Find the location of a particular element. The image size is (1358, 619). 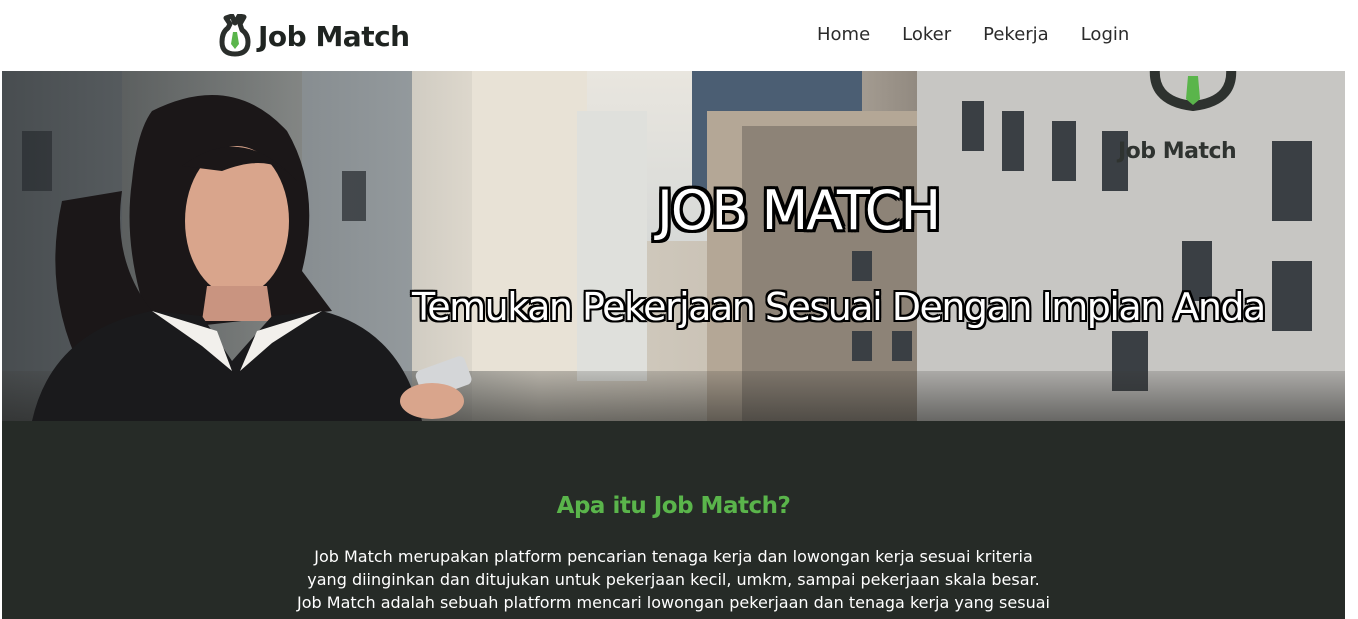

nav-link-loker: Loker is located at coordinates (926, 34).